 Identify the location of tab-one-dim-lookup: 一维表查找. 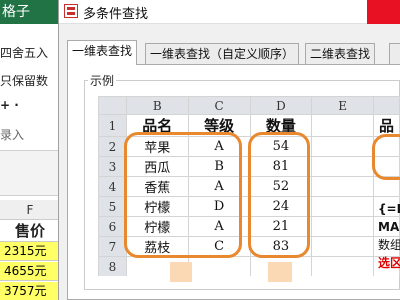
(102, 52).